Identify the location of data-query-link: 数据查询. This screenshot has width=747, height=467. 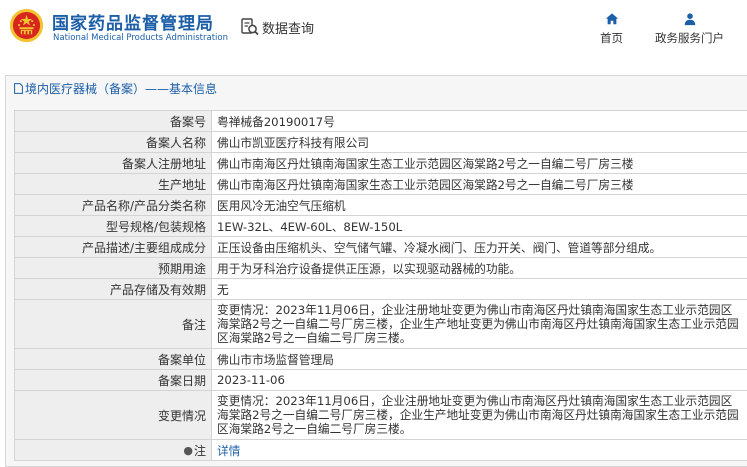
(277, 27).